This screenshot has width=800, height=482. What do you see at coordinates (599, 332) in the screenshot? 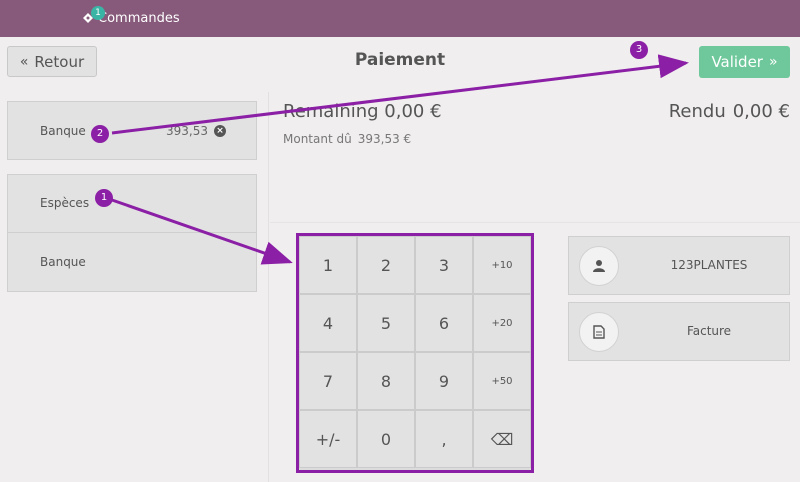
I see `document-icon` at bounding box center [599, 332].